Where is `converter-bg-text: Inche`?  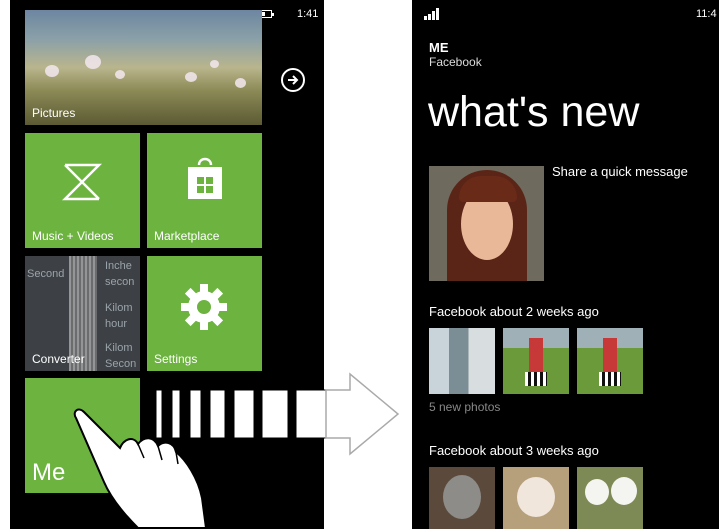
converter-bg-text: Inche is located at coordinates (118, 266).